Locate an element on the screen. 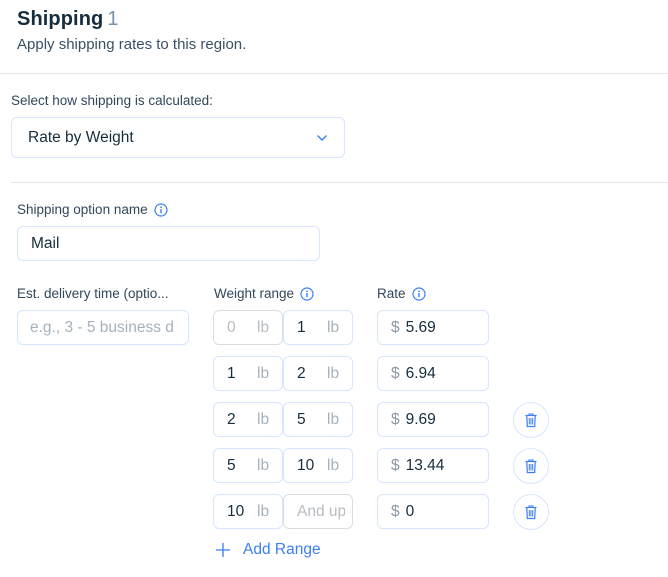  weight-to-value: 2 is located at coordinates (301, 373).